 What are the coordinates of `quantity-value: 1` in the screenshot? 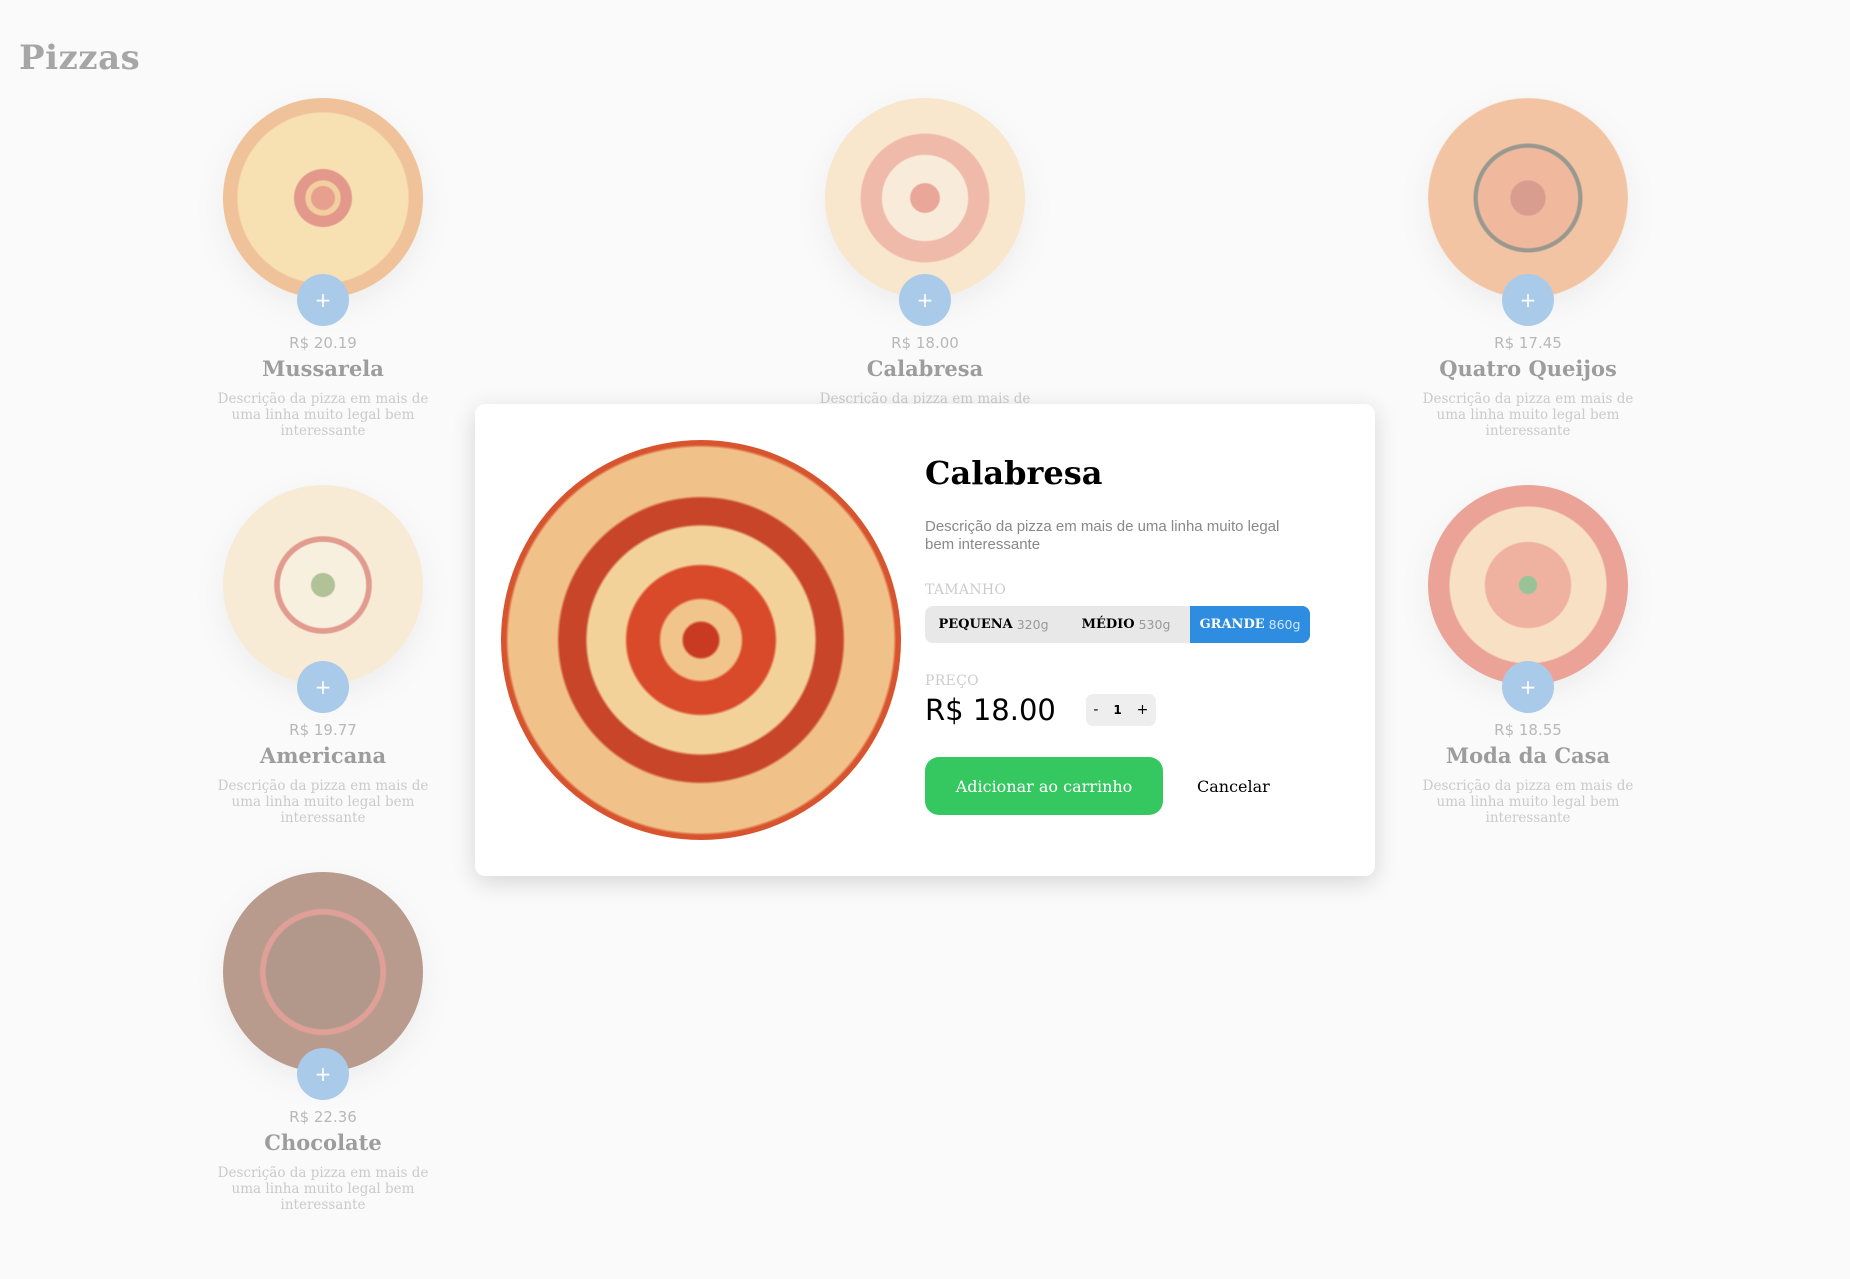 It's located at (1117, 710).